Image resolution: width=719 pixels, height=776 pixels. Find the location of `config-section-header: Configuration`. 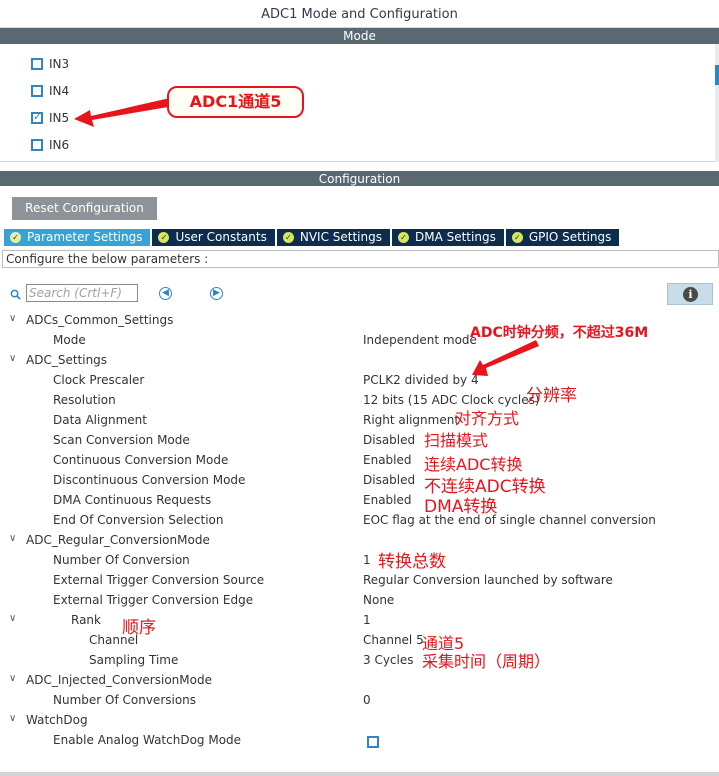

config-section-header: Configuration is located at coordinates (359, 179).